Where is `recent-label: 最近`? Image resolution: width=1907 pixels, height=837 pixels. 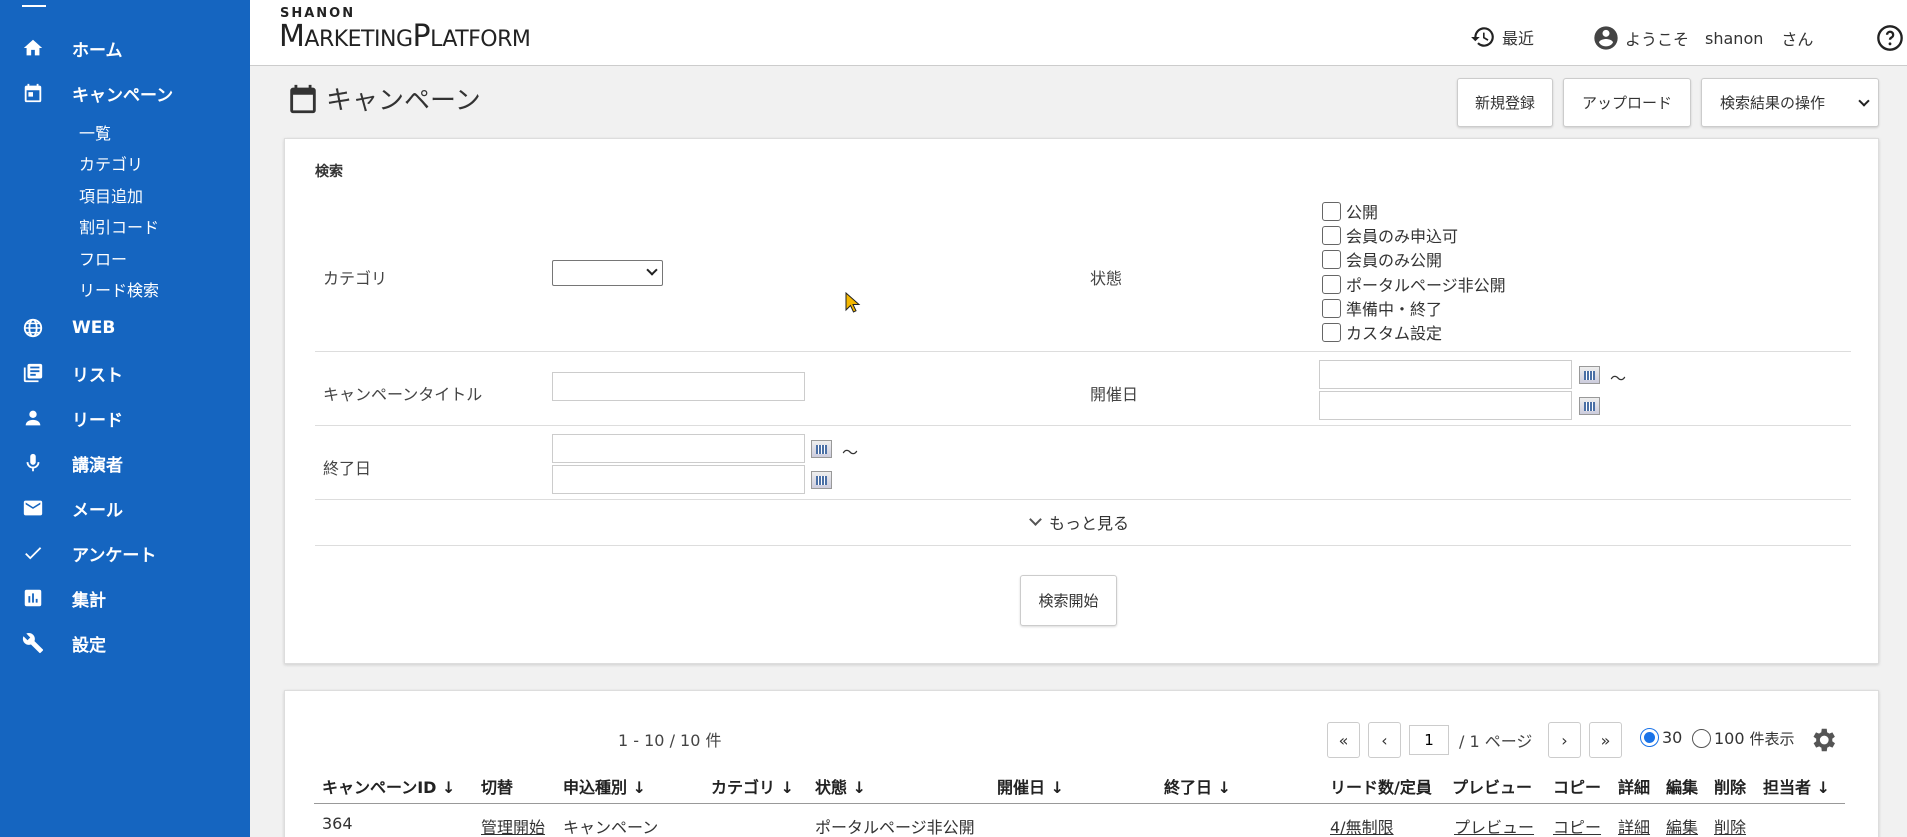
recent-label: 最近 is located at coordinates (1518, 38).